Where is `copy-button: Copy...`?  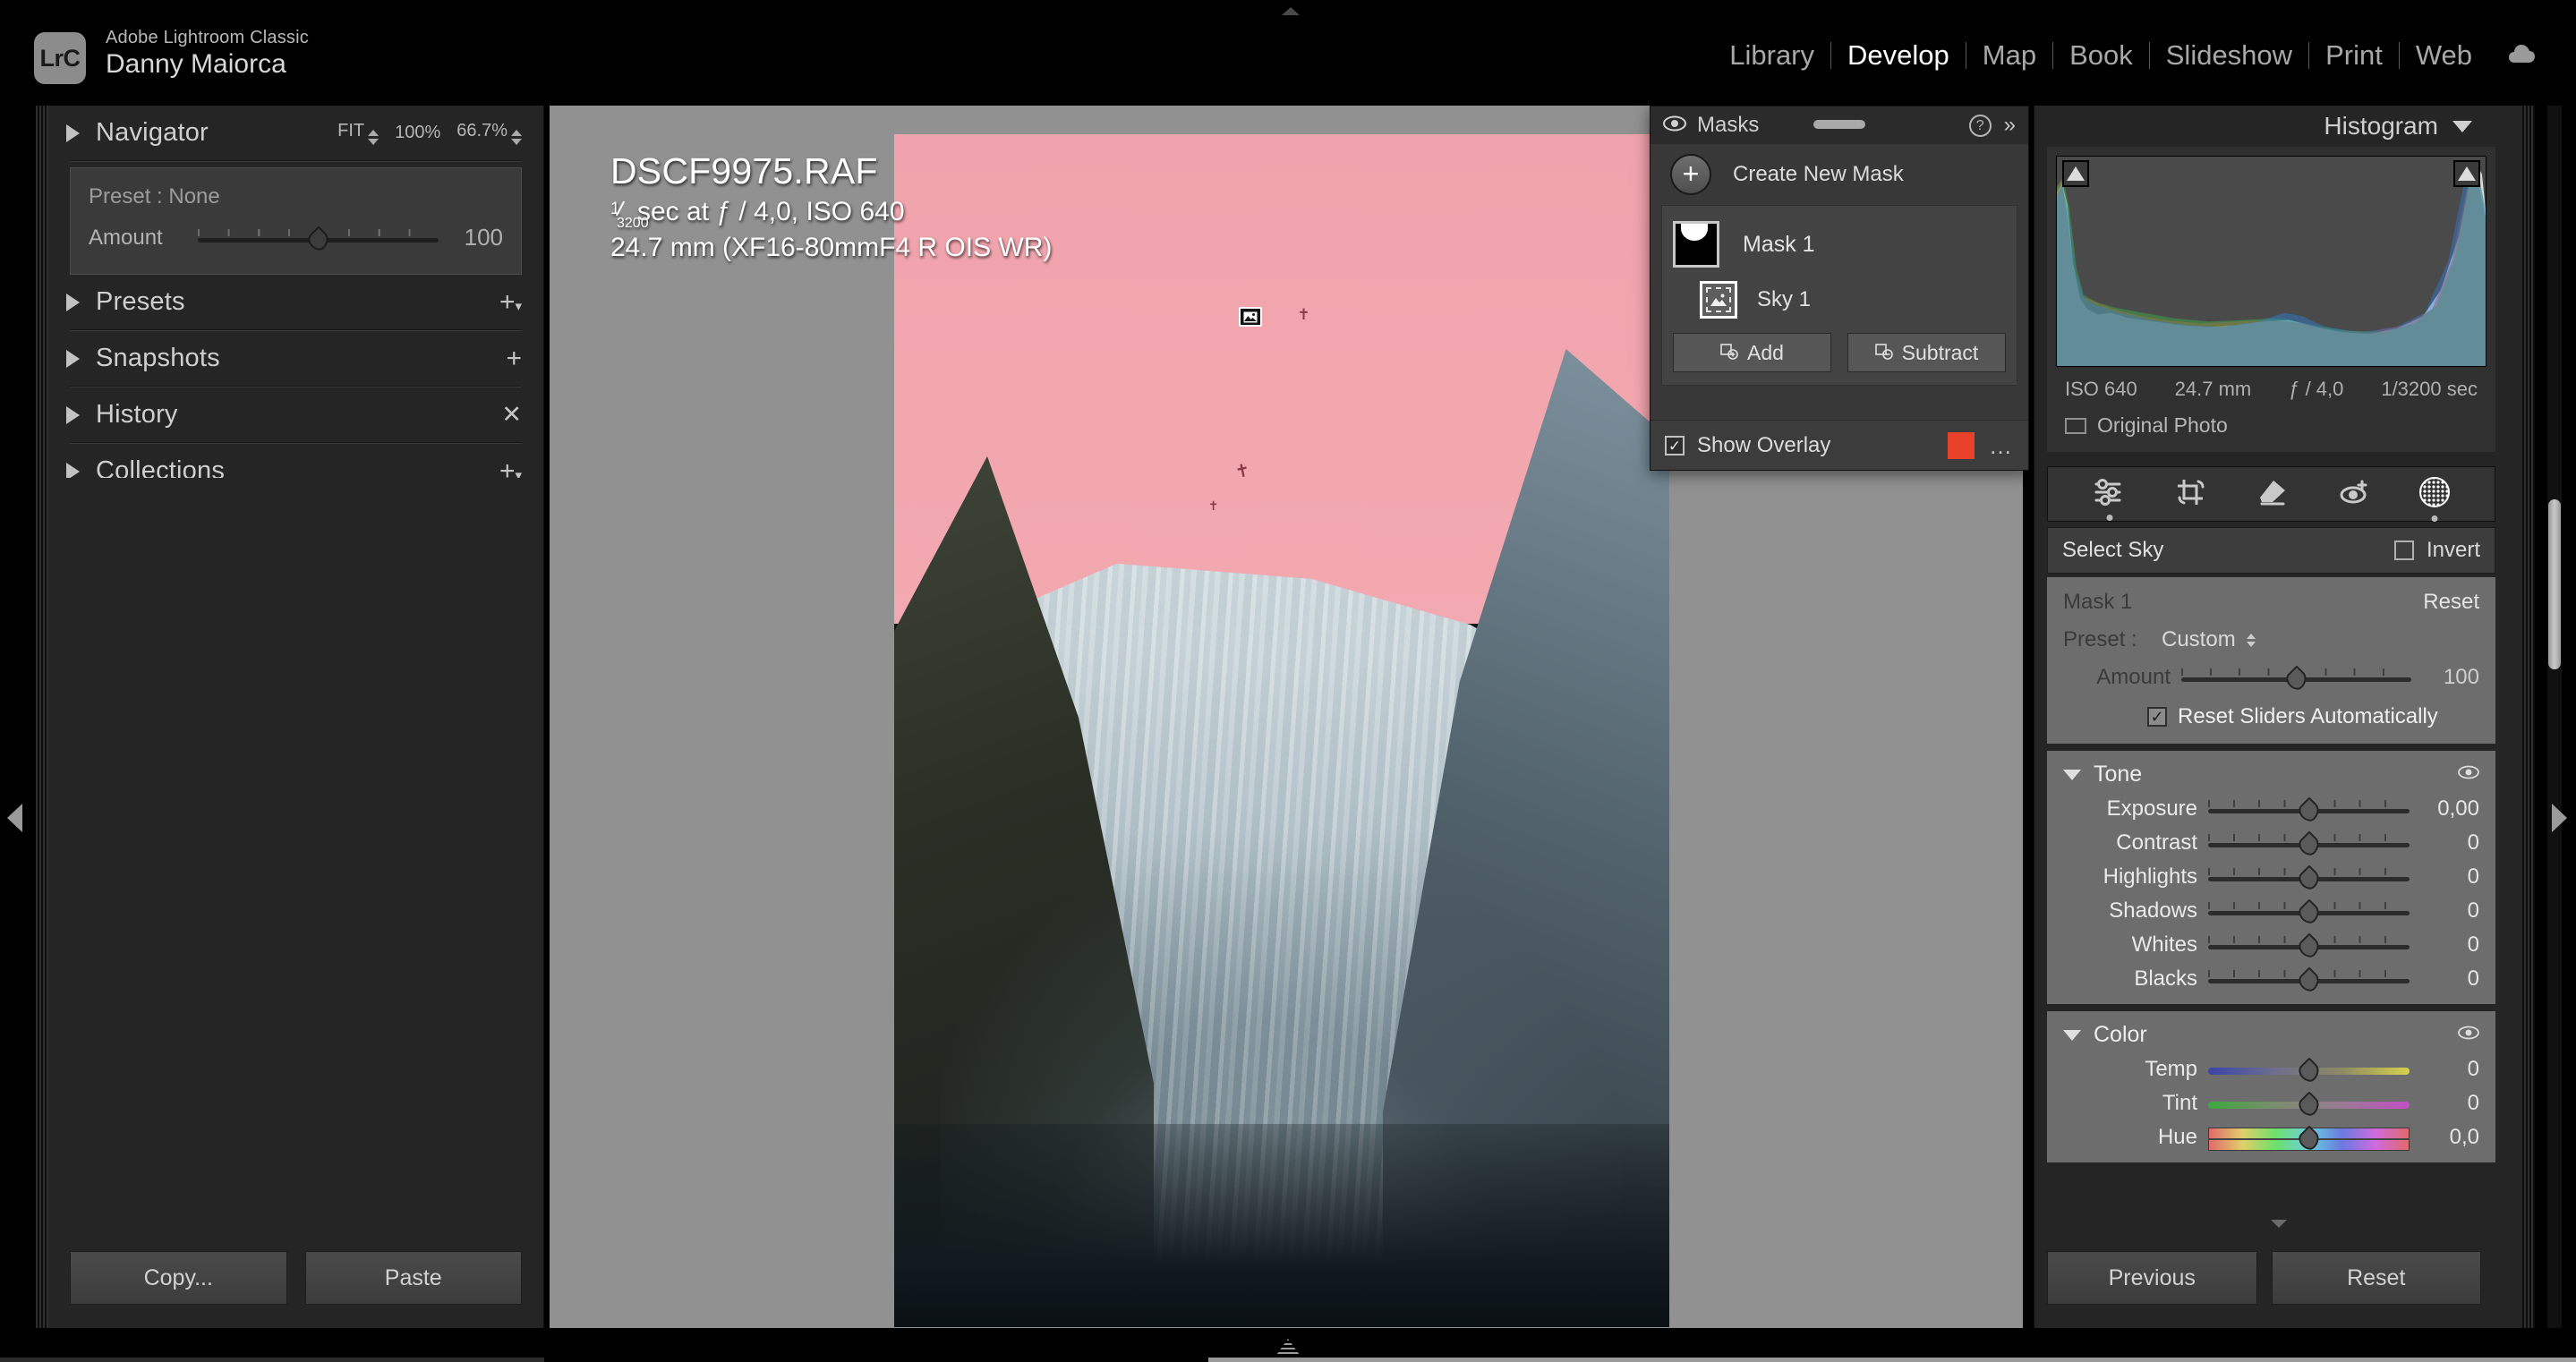 copy-button: Copy... is located at coordinates (178, 1278).